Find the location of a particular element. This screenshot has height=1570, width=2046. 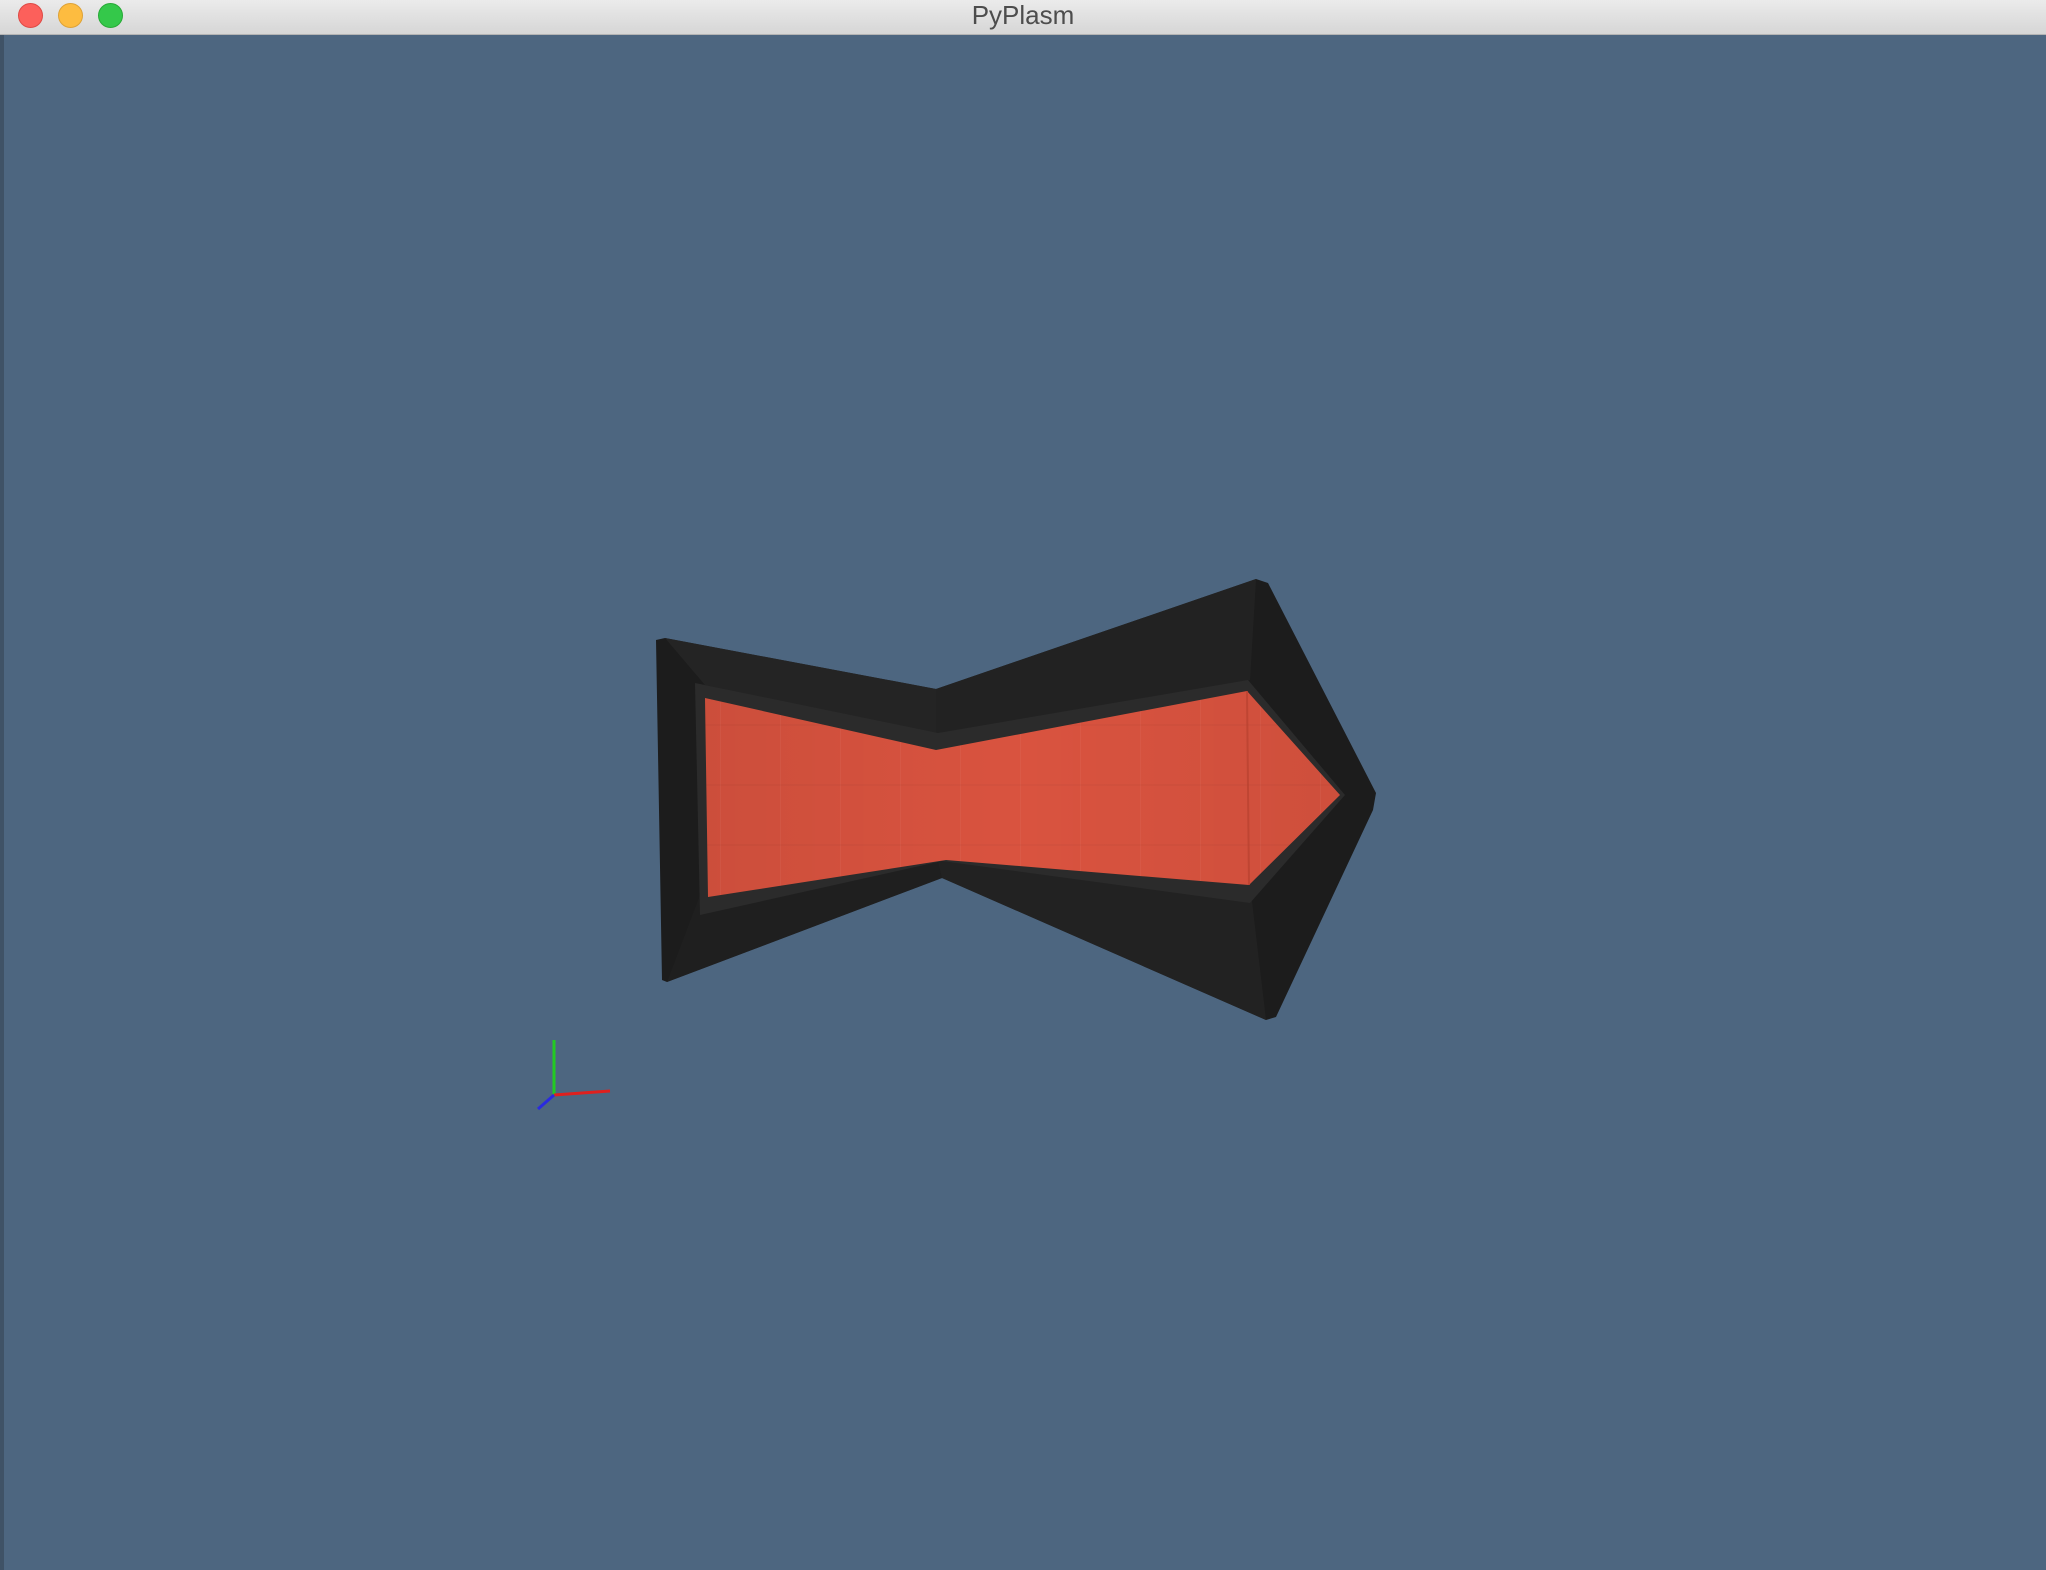

axes-gizmo is located at coordinates (574, 1075).